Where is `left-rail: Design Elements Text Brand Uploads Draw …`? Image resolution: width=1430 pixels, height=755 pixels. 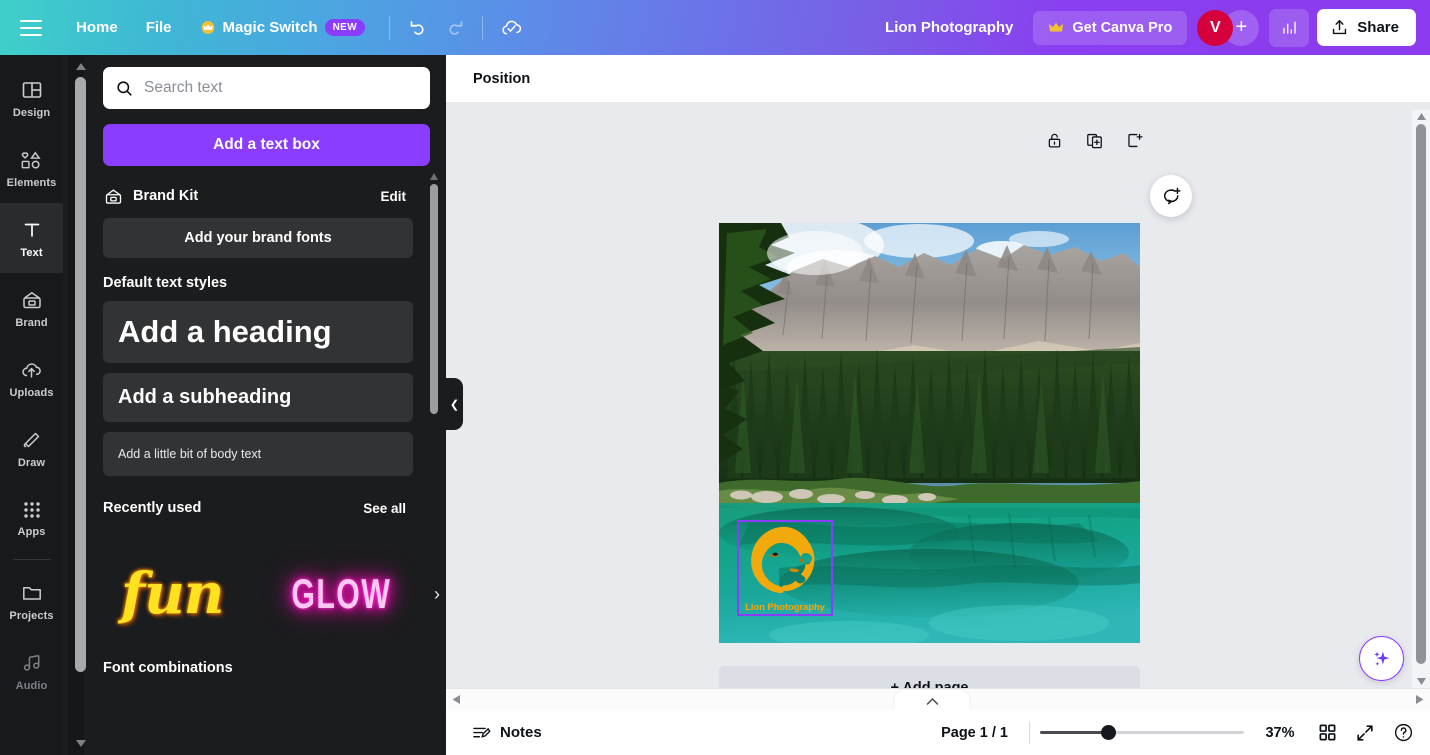
left-rail: Design Elements Text Brand Uploads Draw … is located at coordinates (31, 405).